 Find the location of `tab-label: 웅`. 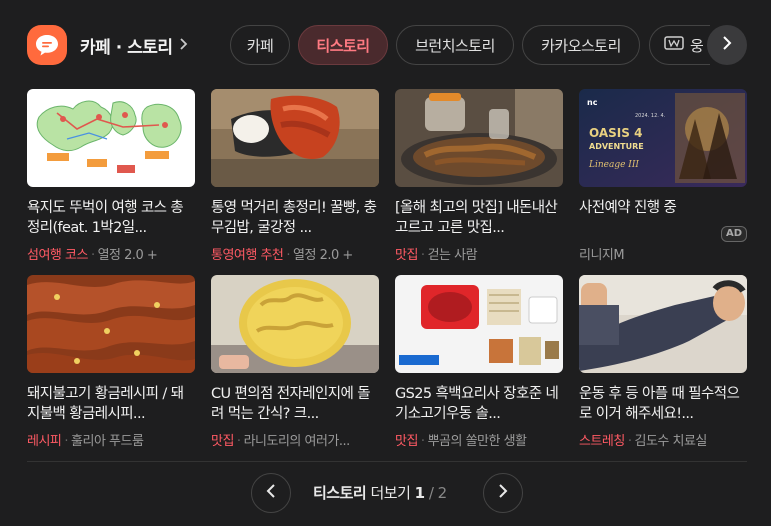

tab-label: 웅 is located at coordinates (697, 45).